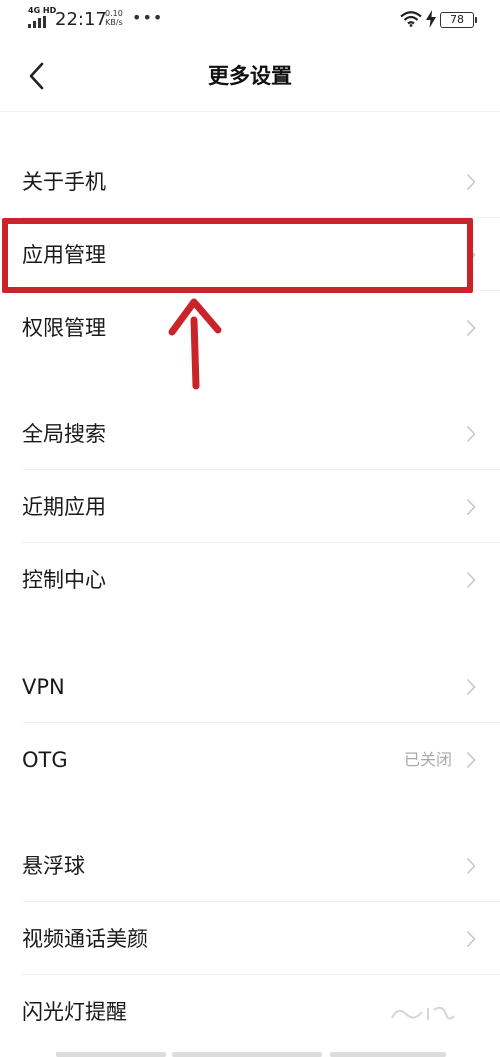  Describe the element at coordinates (250, 506) in the screenshot. I see `settings-item-recent-apps: 近期应用` at that location.